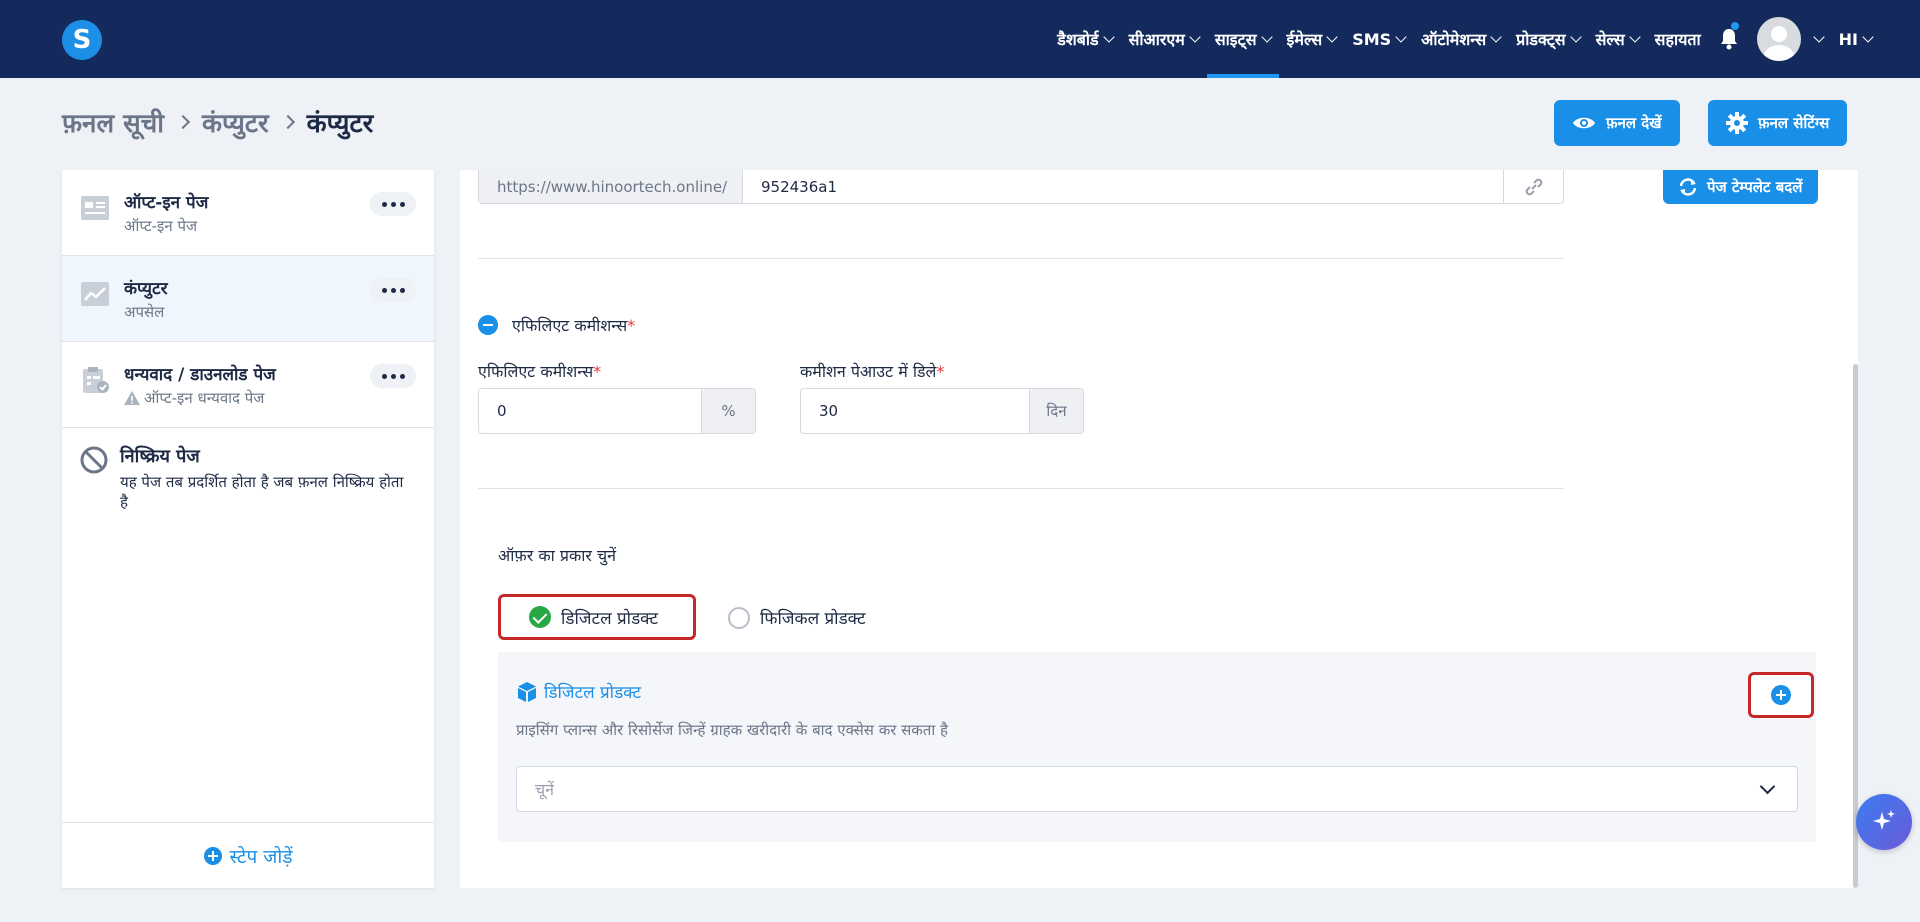  Describe the element at coordinates (556, 325) in the screenshot. I see `affiliate-section-toggle: एफिलिएट कमीशन्स *` at that location.